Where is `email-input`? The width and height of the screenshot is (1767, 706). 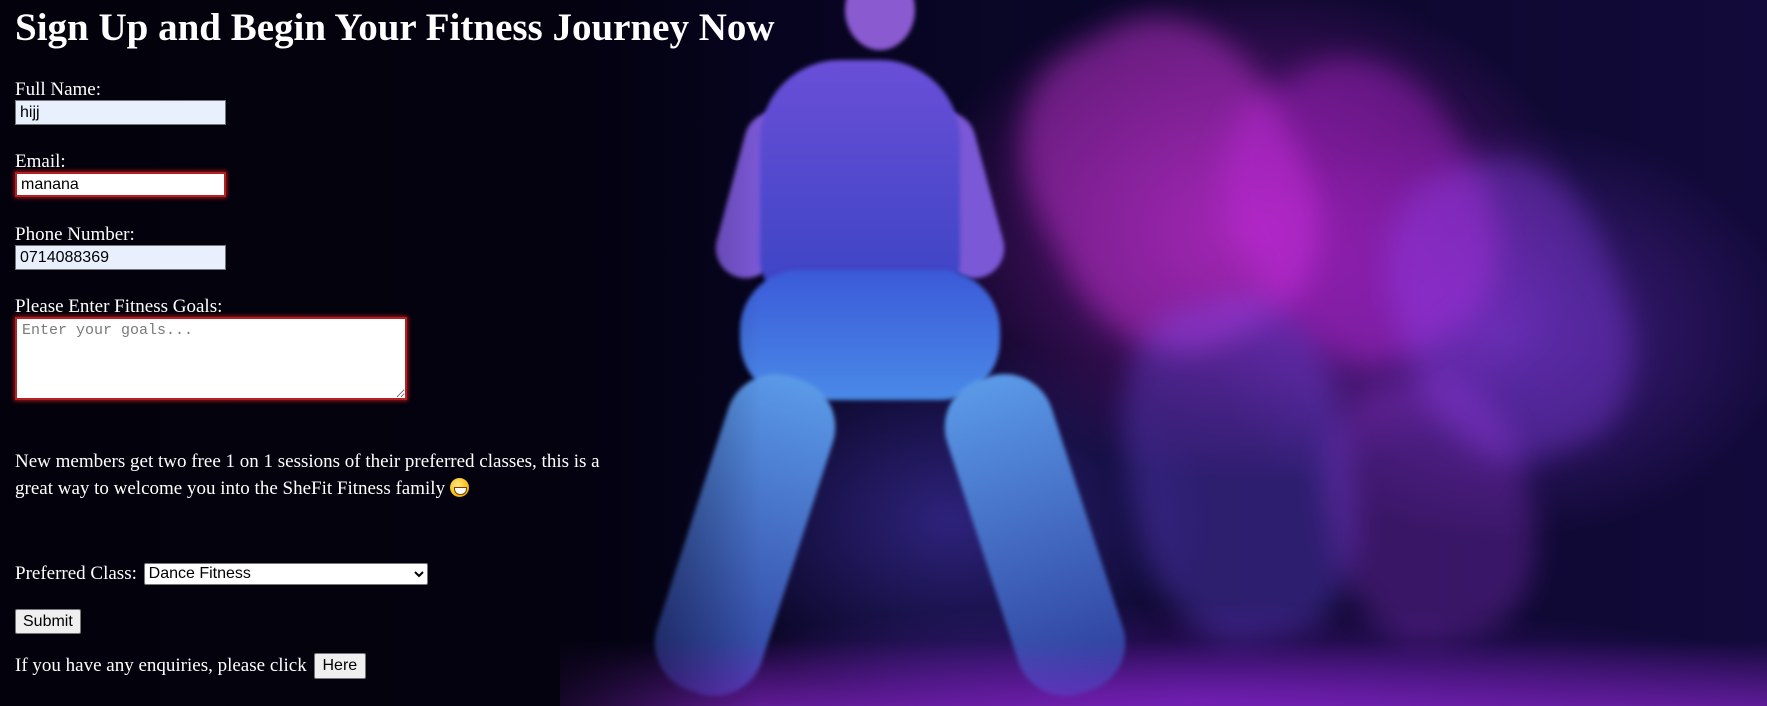
email-input is located at coordinates (120, 184).